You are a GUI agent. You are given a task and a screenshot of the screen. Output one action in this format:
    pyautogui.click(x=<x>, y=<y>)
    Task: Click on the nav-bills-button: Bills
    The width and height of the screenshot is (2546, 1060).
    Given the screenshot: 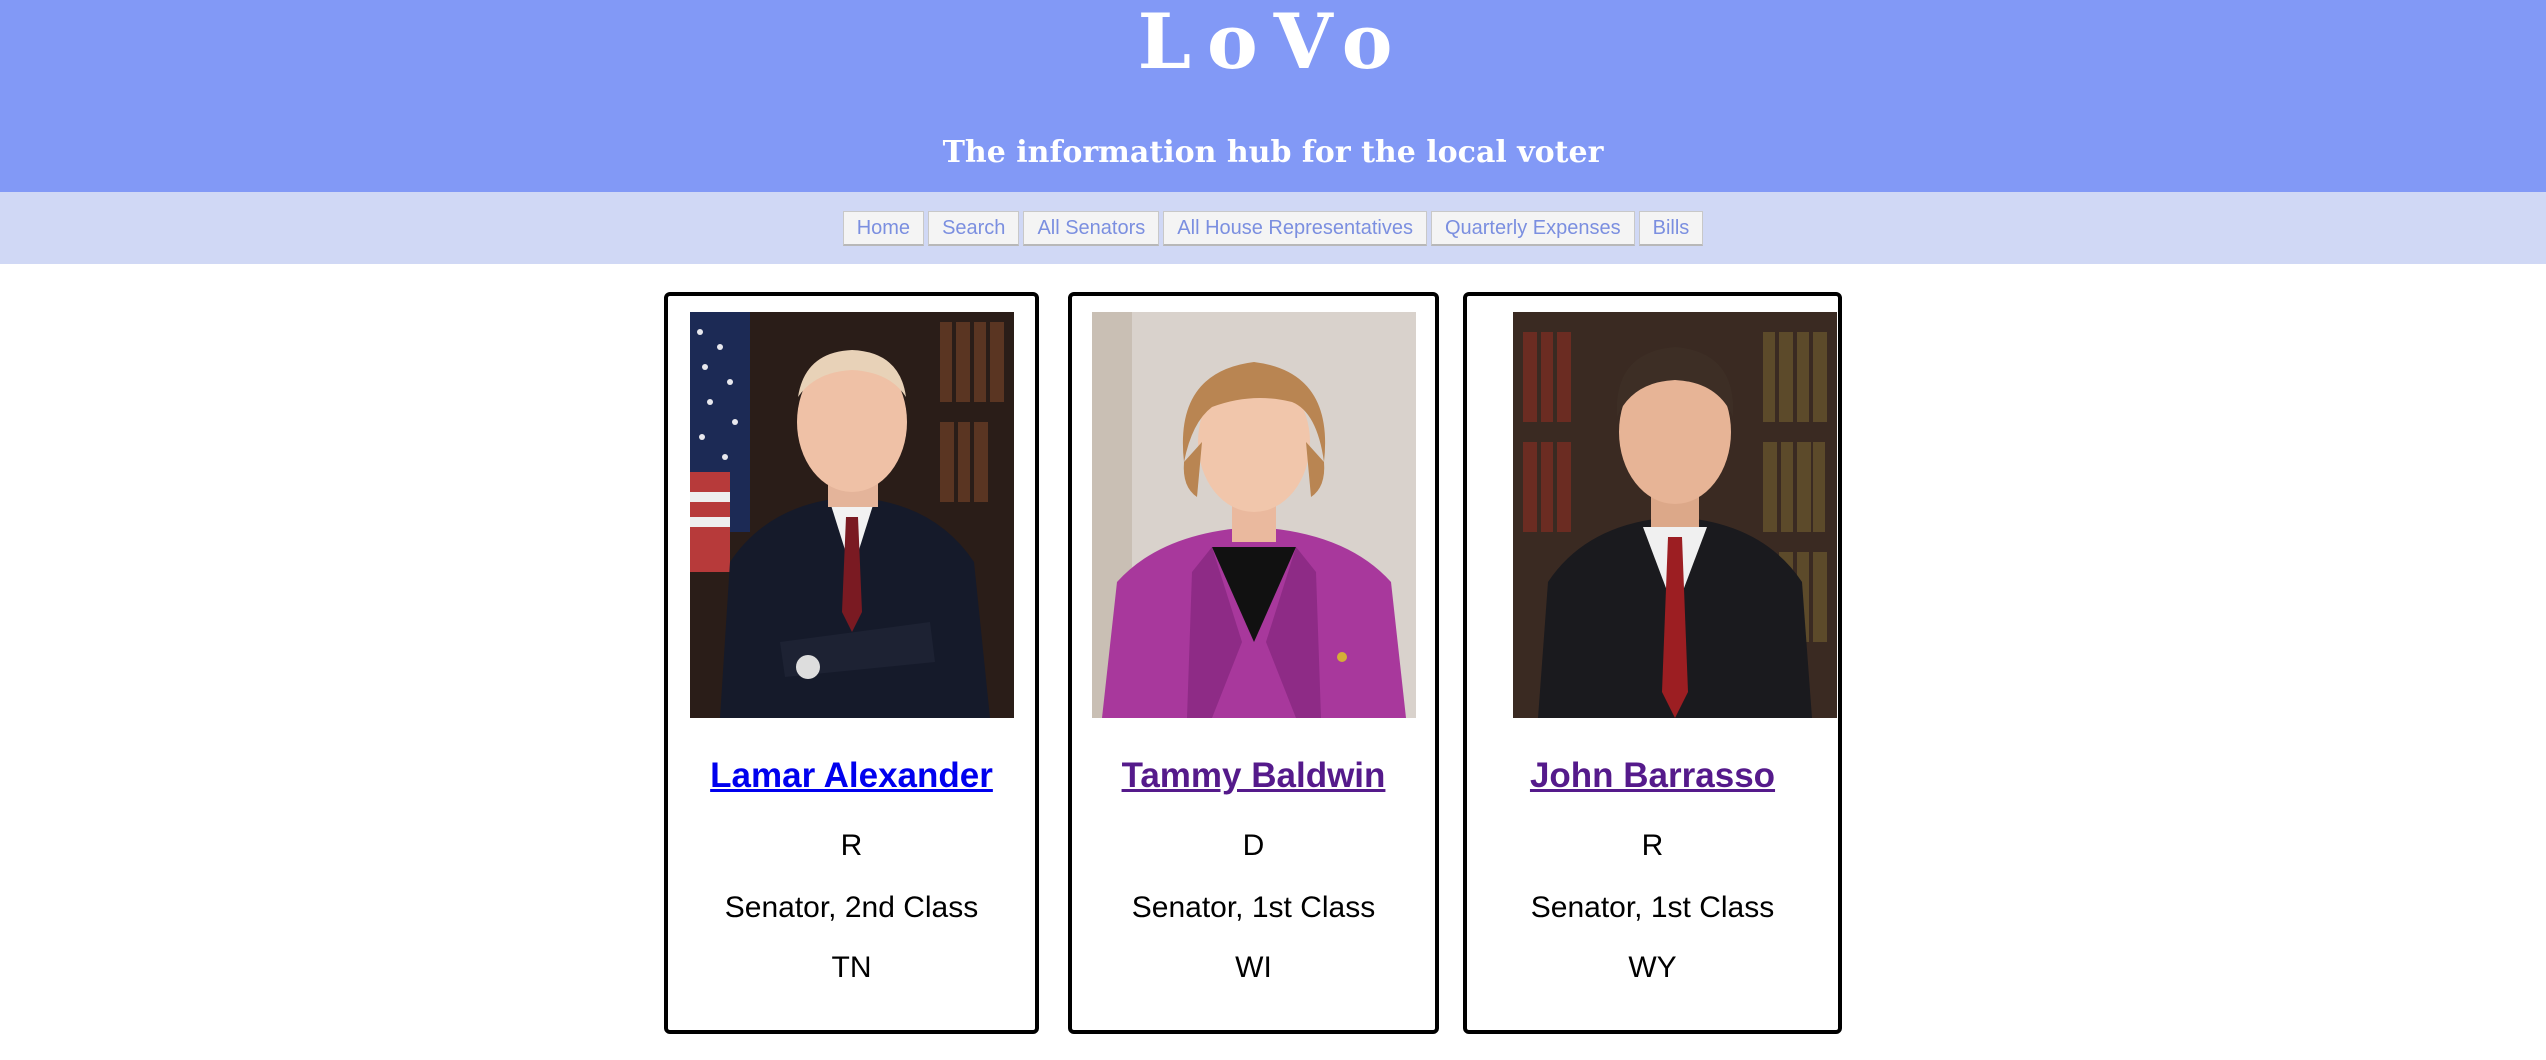 What is the action you would take?
    pyautogui.click(x=1671, y=228)
    